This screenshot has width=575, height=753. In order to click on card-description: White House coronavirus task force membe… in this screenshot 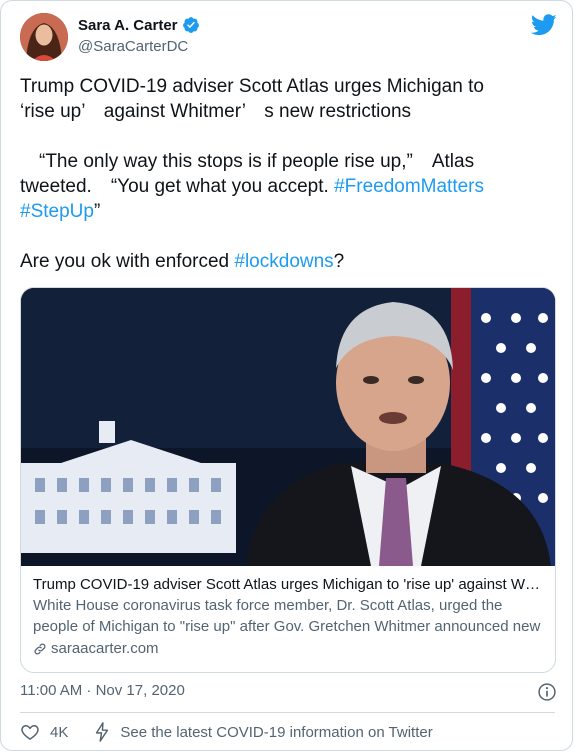, I will do `click(287, 616)`.